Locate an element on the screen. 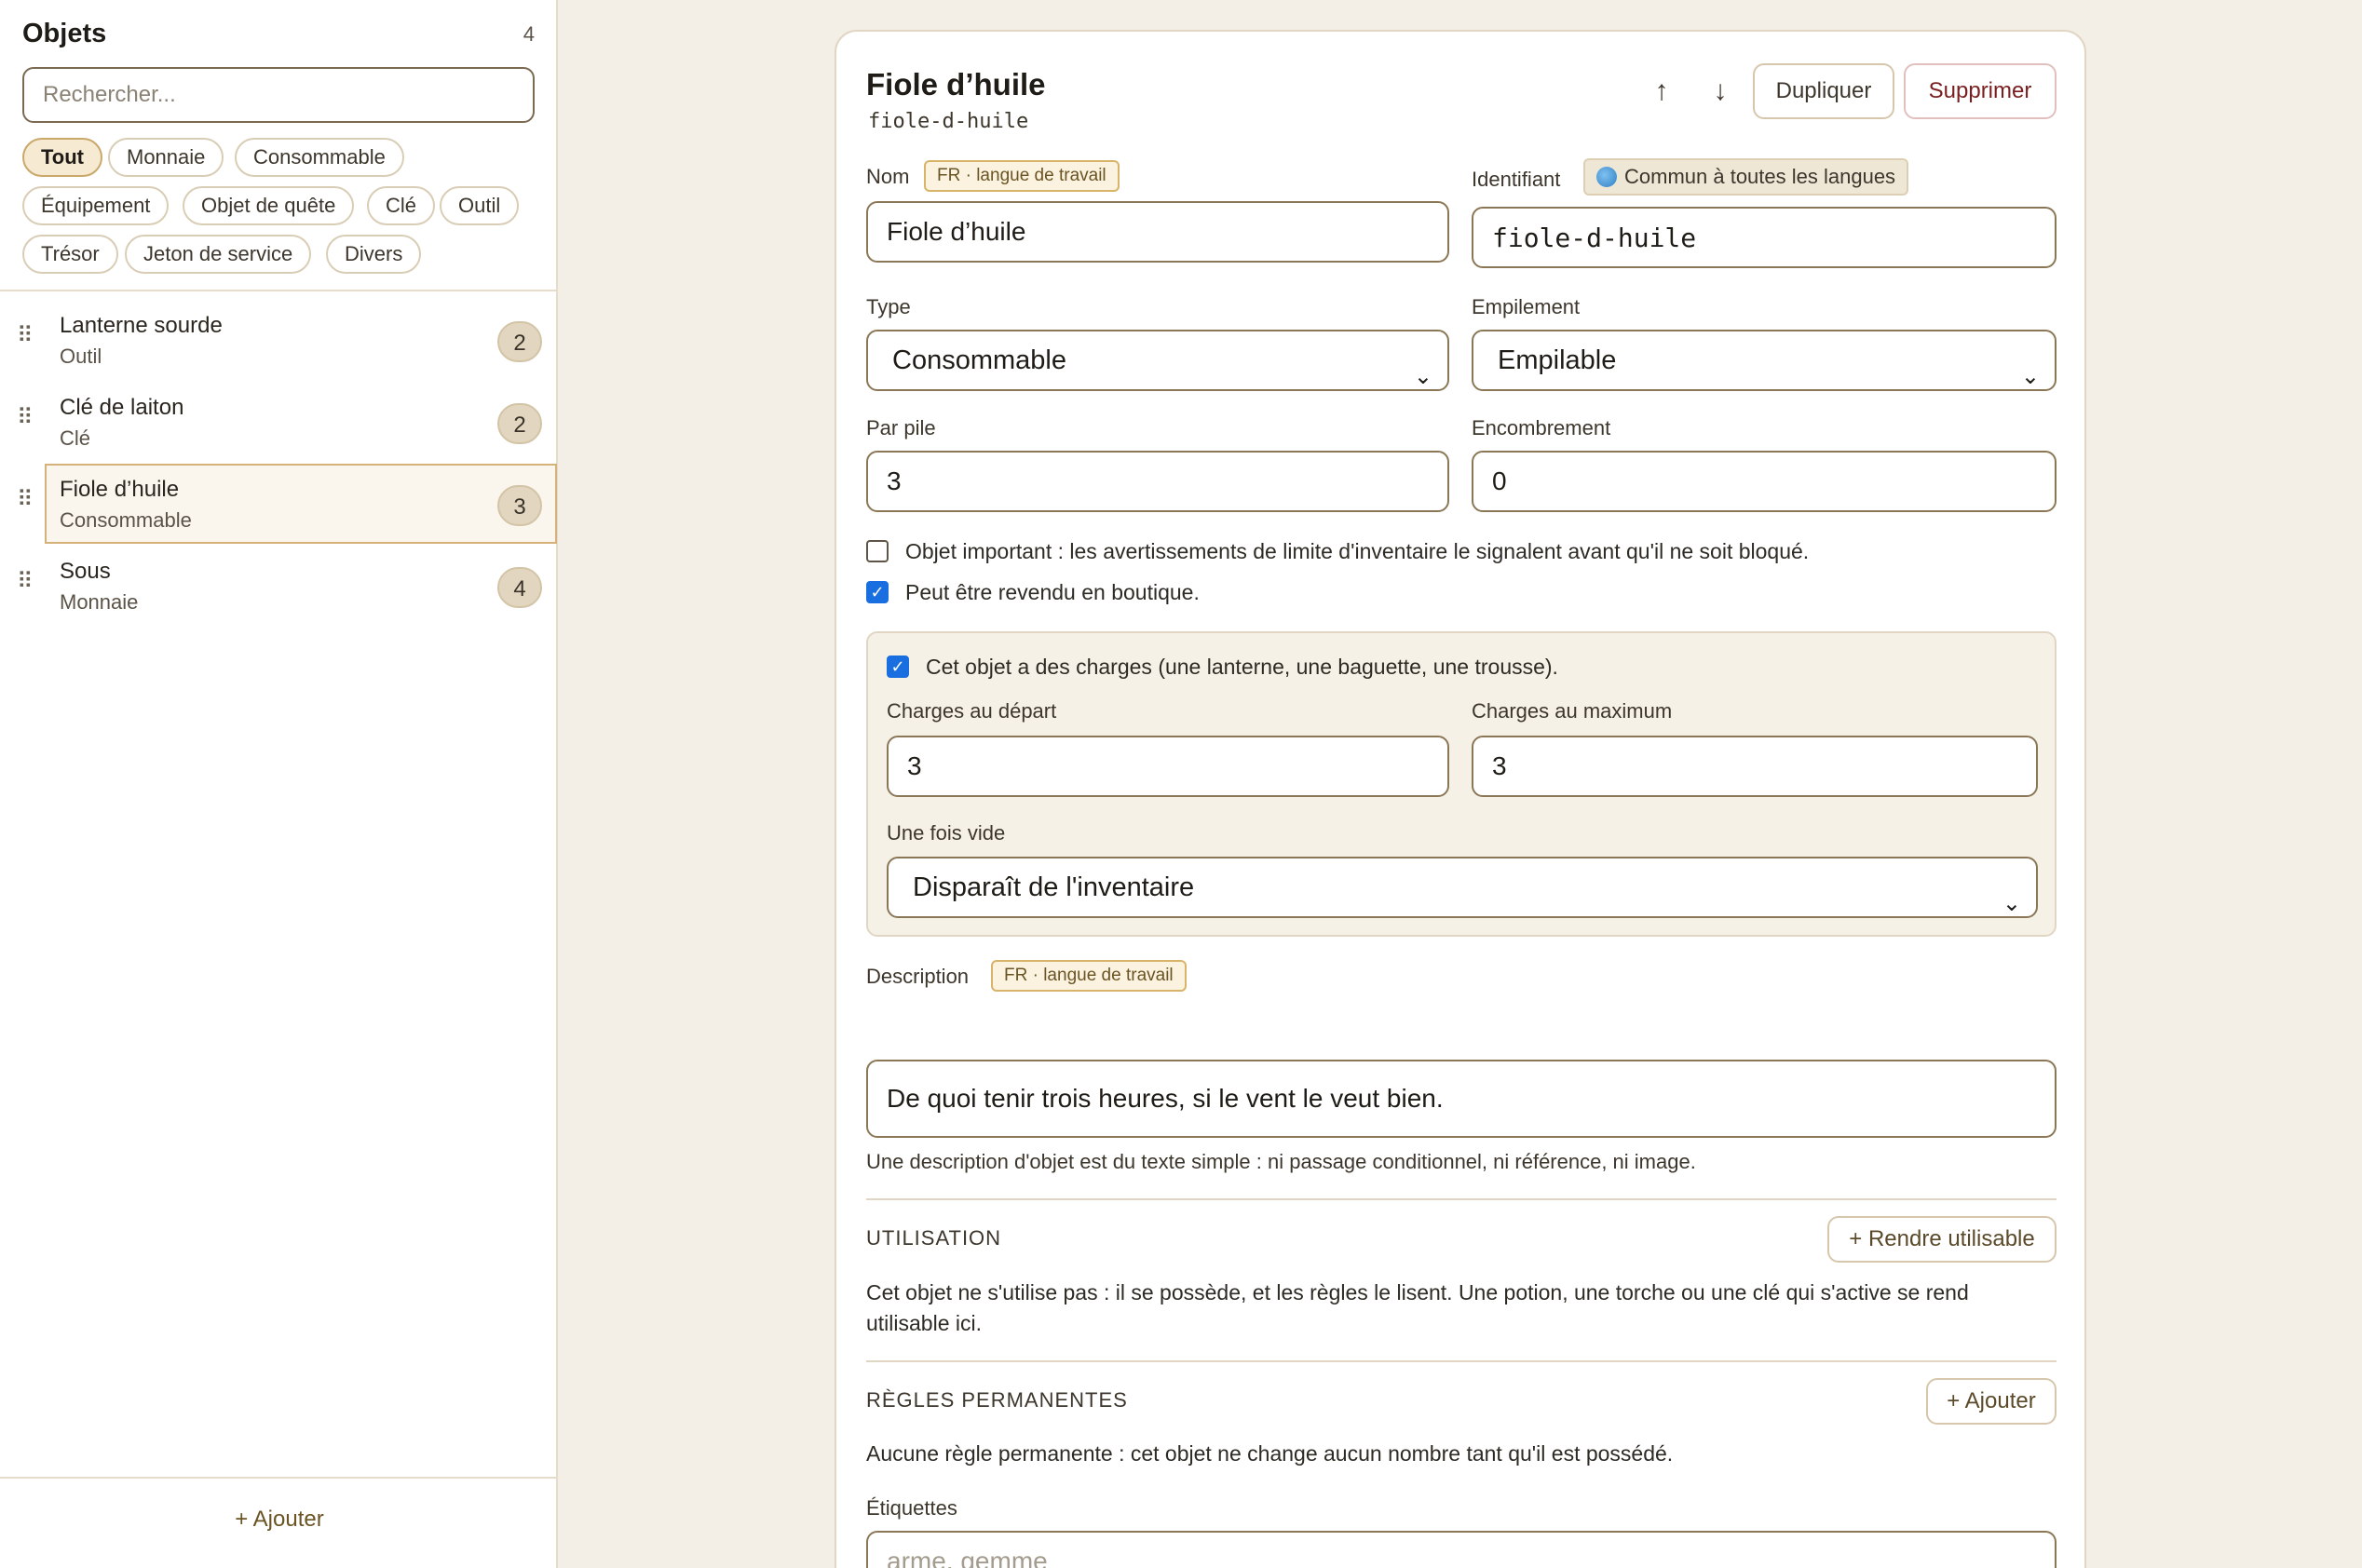 The height and width of the screenshot is (1568, 2362). when-empty-label: Une fois vide is located at coordinates (946, 833).